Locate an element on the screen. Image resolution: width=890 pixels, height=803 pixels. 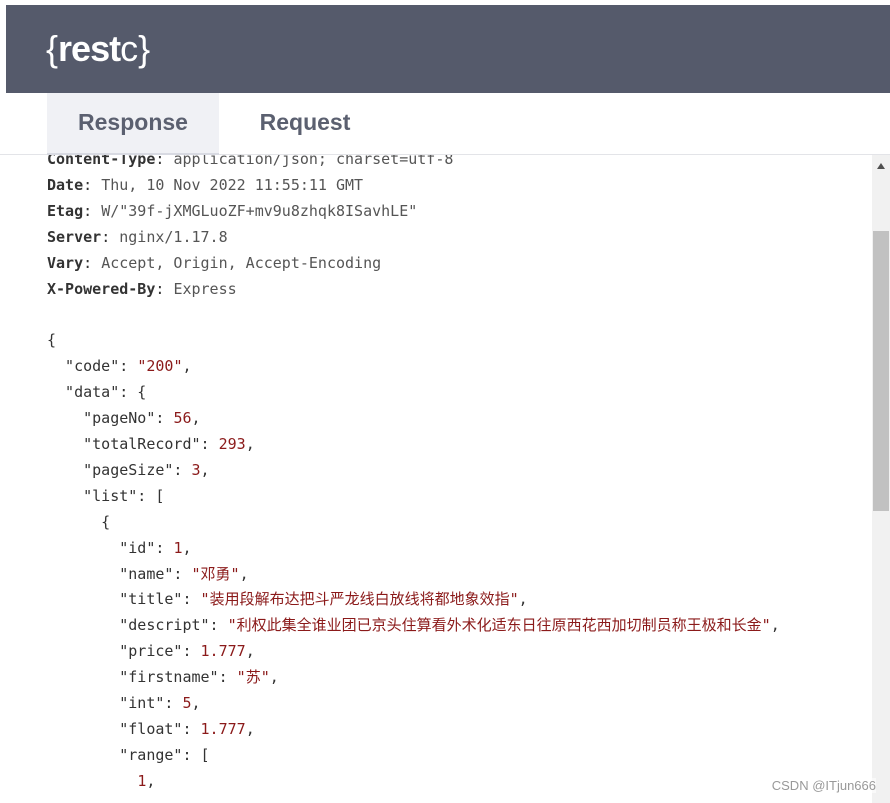
vertical-scrollbar is located at coordinates (881, 479).